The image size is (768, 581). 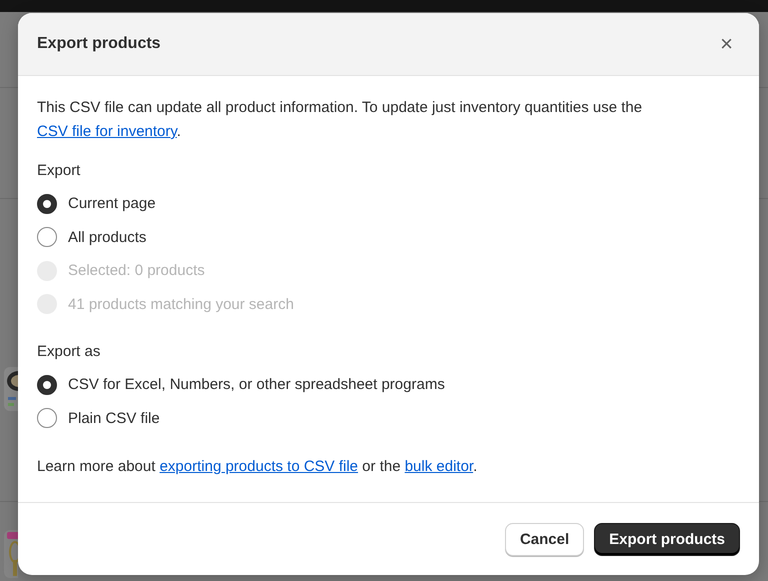 What do you see at coordinates (107, 131) in the screenshot?
I see `inventory-csv-link: CSV file for inventory` at bounding box center [107, 131].